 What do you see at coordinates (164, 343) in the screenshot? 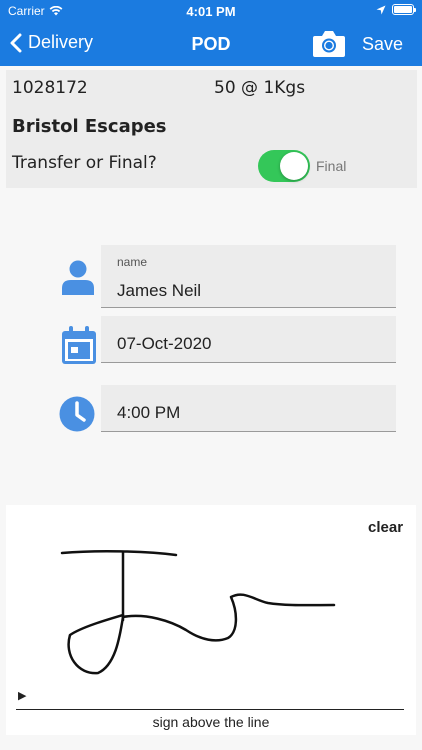
I see `date-field-value: 07-Oct-2020` at bounding box center [164, 343].